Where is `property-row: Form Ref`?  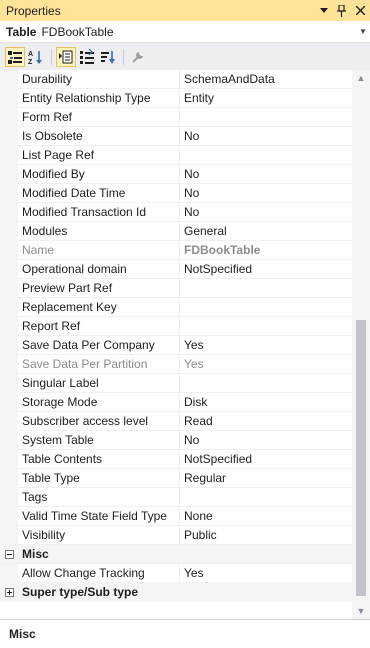
property-row: Form Ref is located at coordinates (176, 117).